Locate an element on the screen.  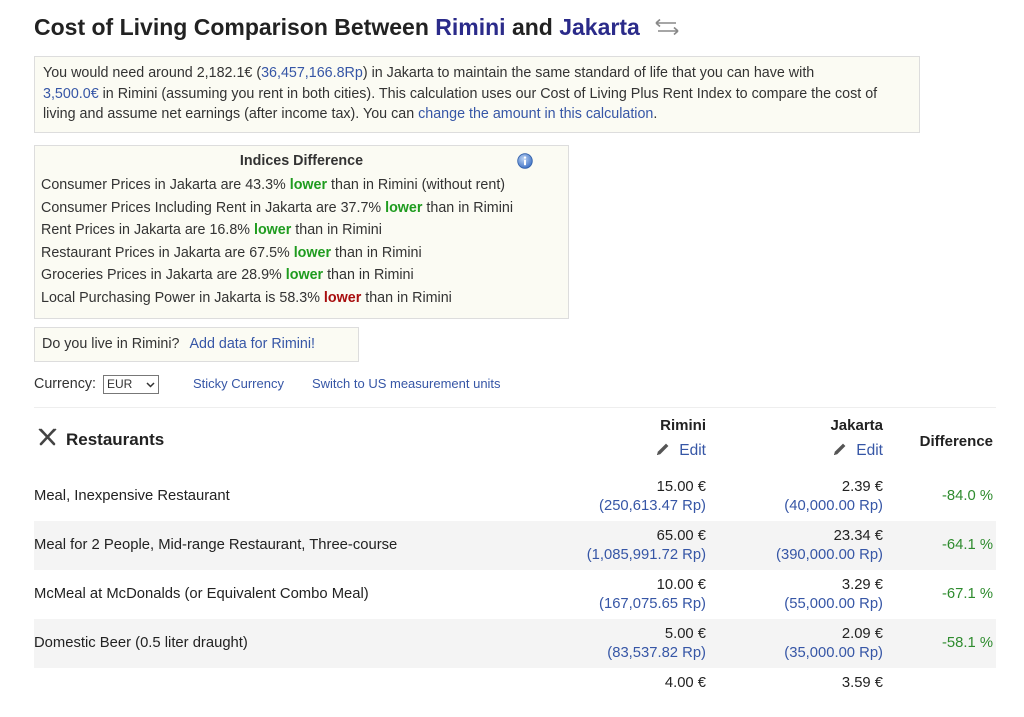
difference-value: -64.1 % is located at coordinates (967, 545).